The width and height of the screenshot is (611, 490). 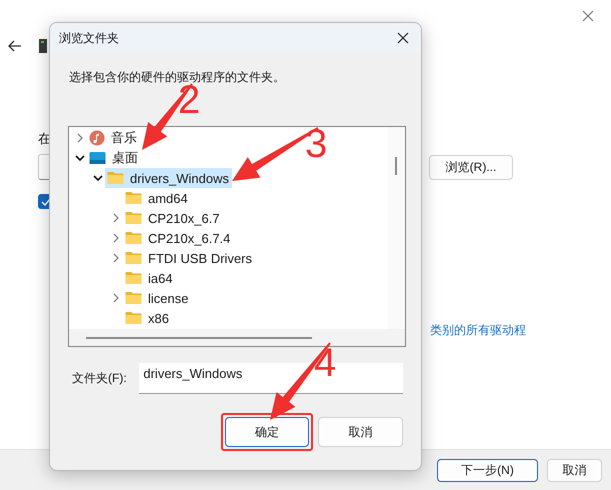 I want to click on vertical-scrollbar, so click(x=396, y=228).